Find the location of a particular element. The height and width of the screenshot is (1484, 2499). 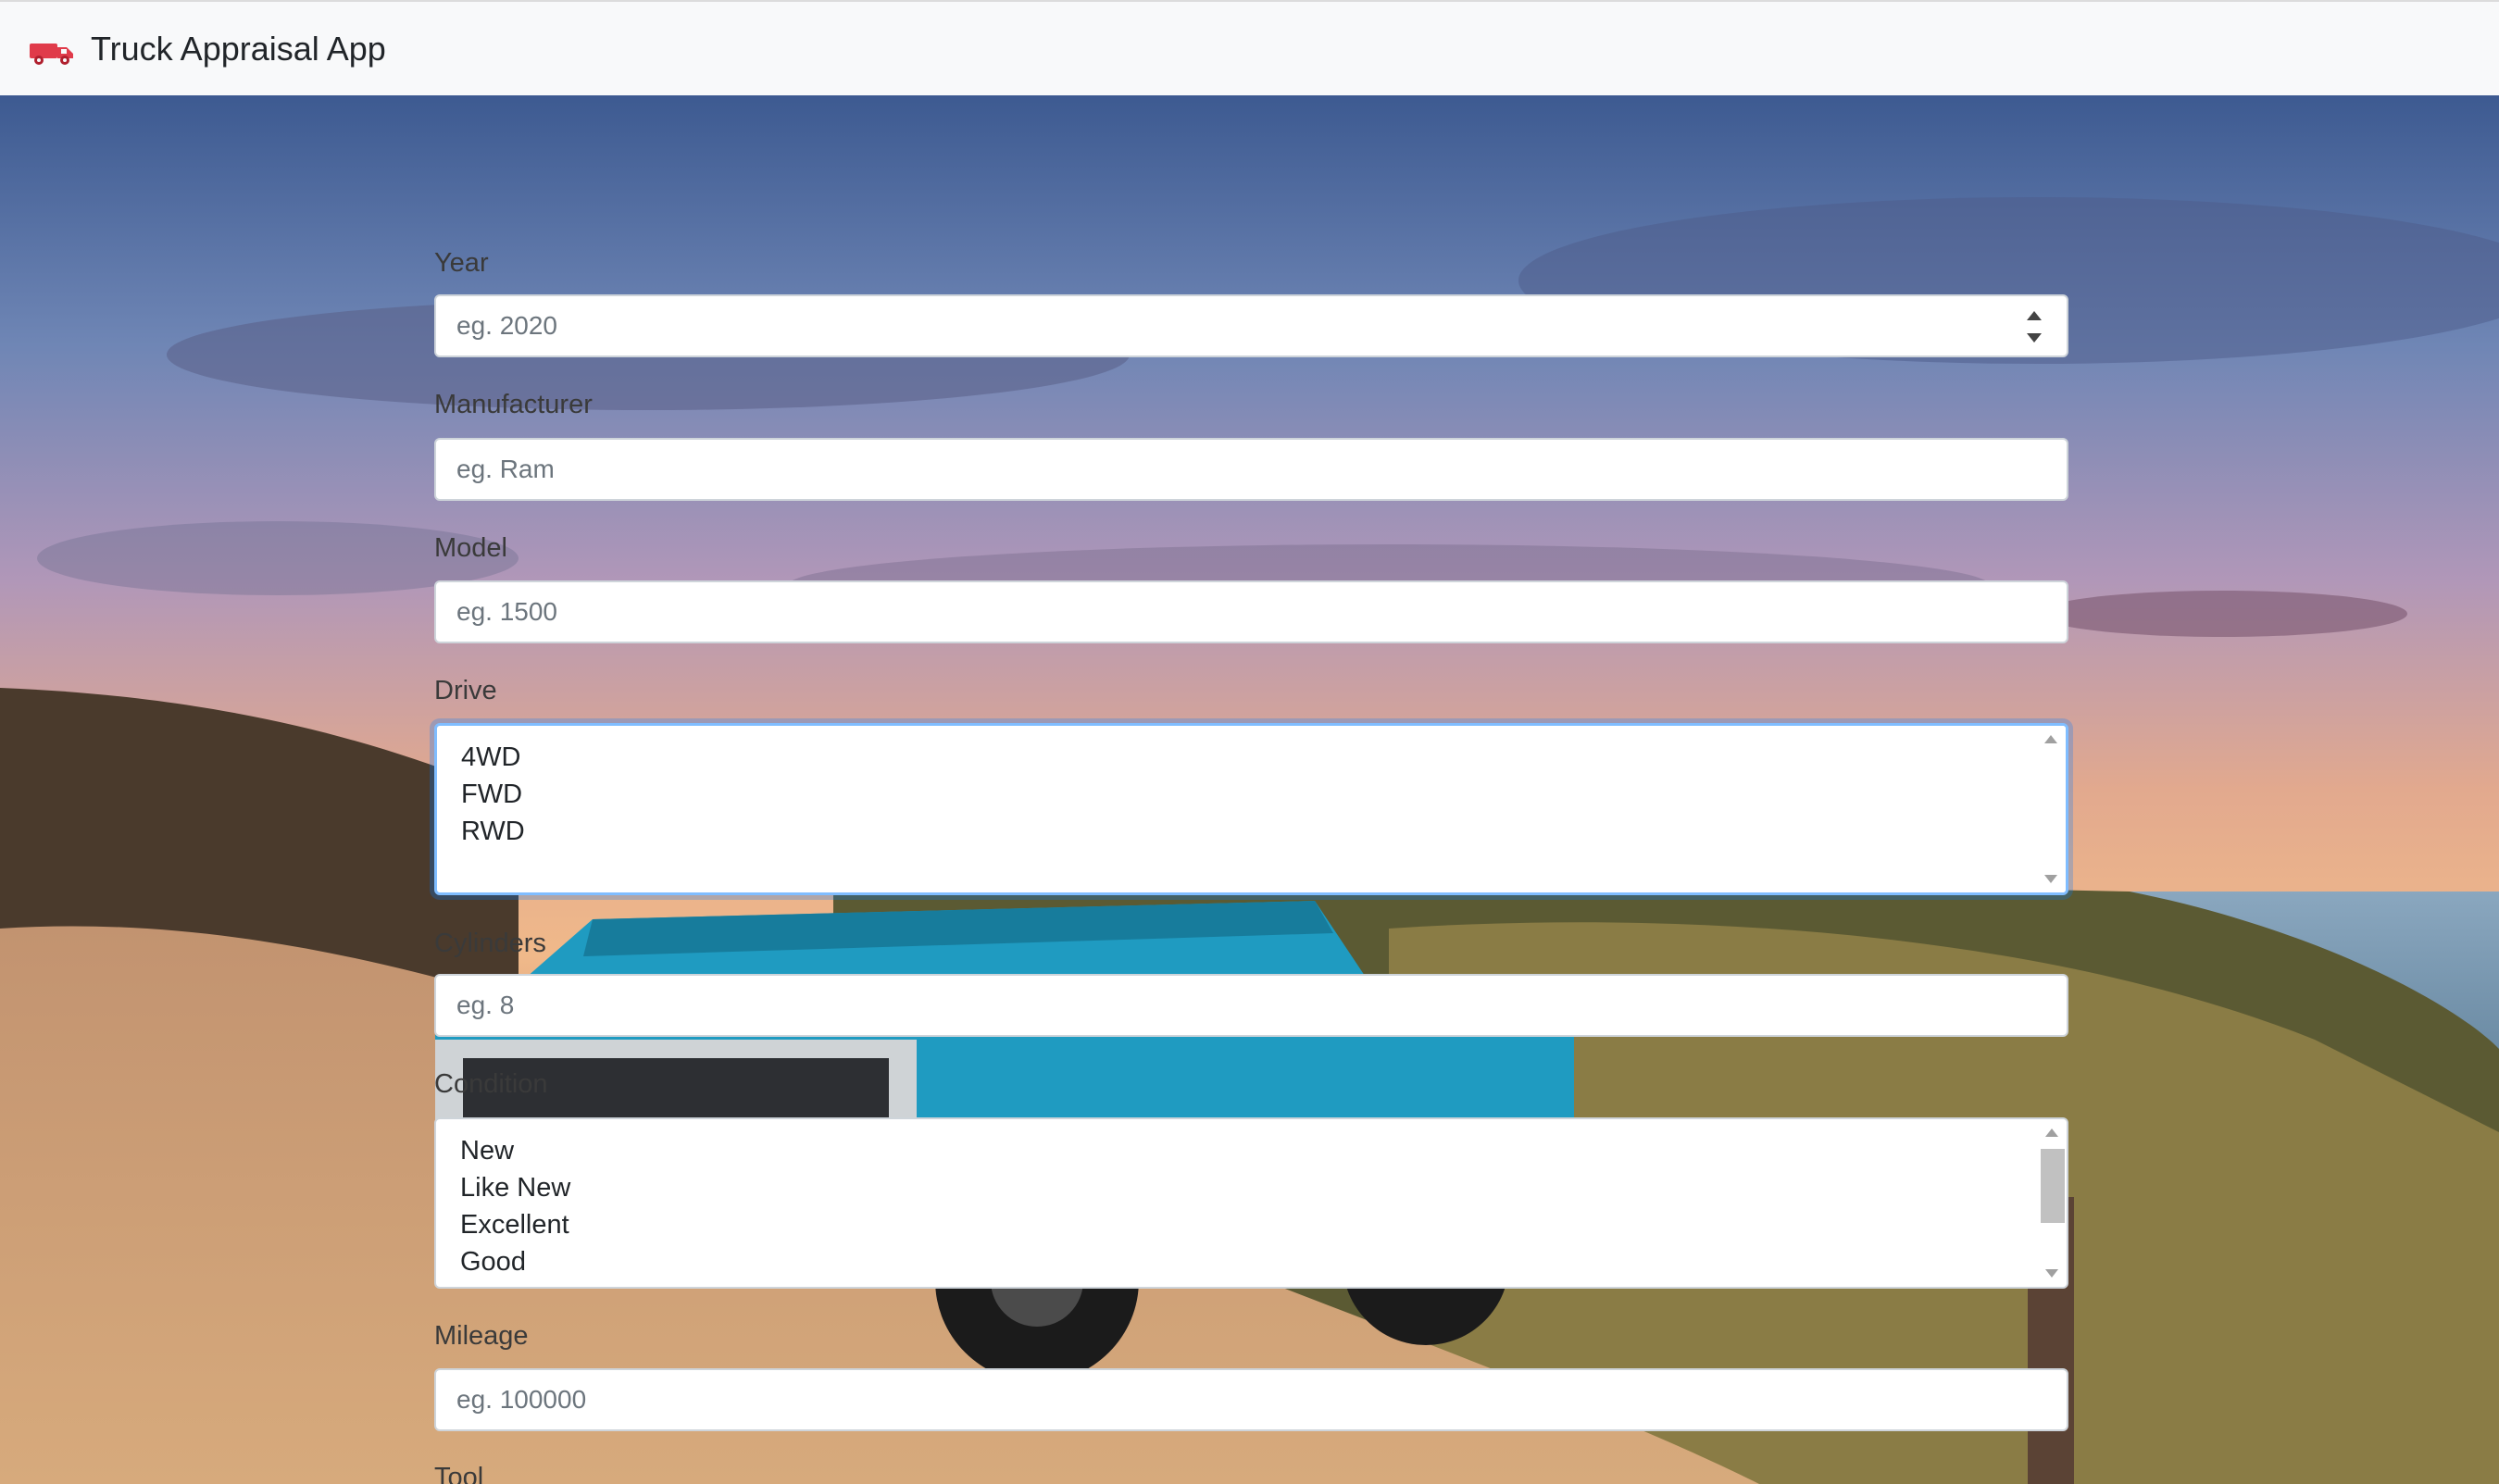

manufacturer-input: eg. Ram is located at coordinates (1251, 470).